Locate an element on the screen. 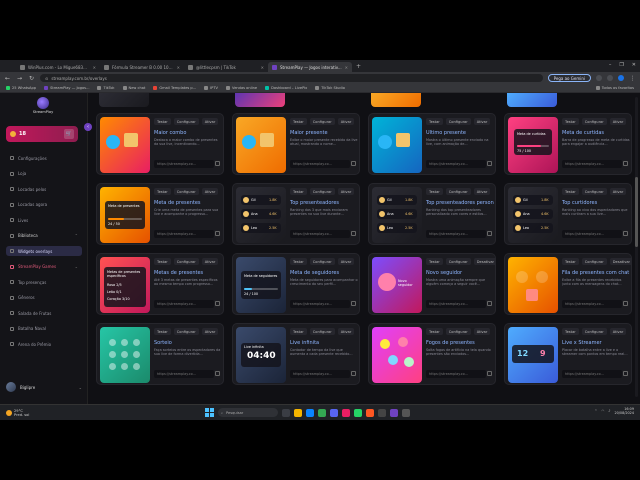  whatsapp-icon is located at coordinates (358, 412).